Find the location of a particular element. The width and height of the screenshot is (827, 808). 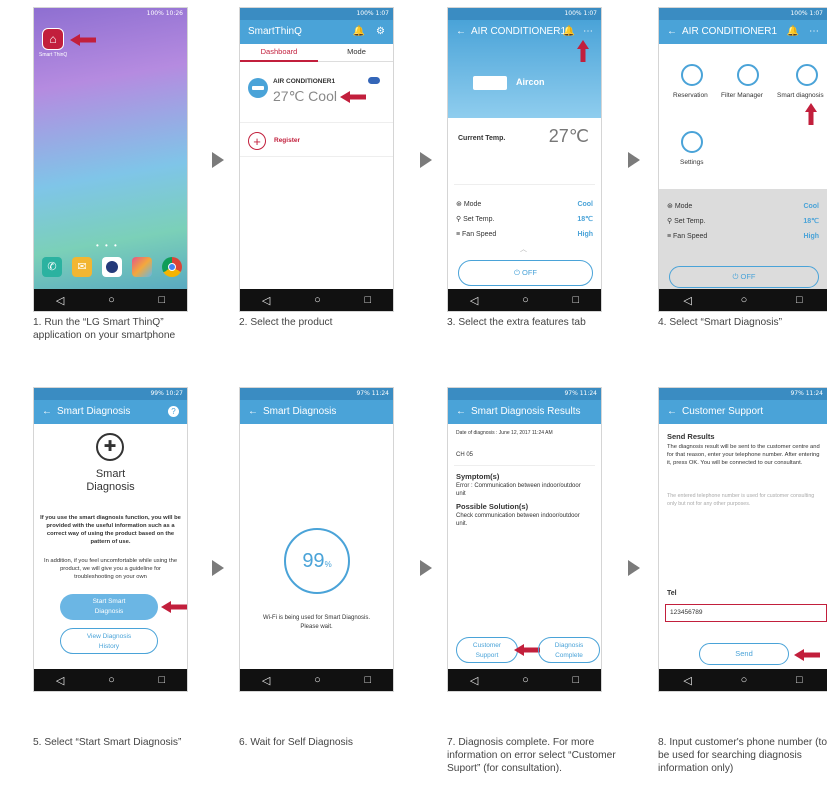

app-title: SmartThinQ is located at coordinates (275, 31).